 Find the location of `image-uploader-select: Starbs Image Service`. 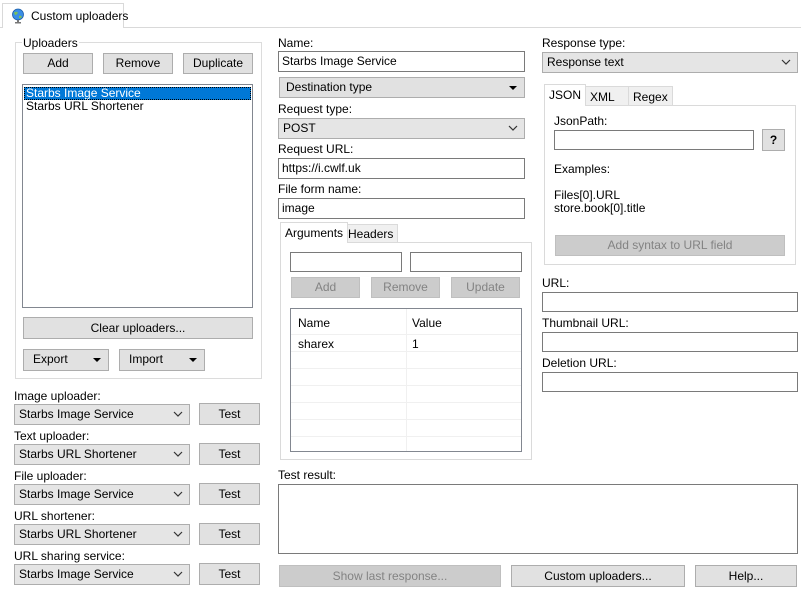

image-uploader-select: Starbs Image Service is located at coordinates (102, 414).